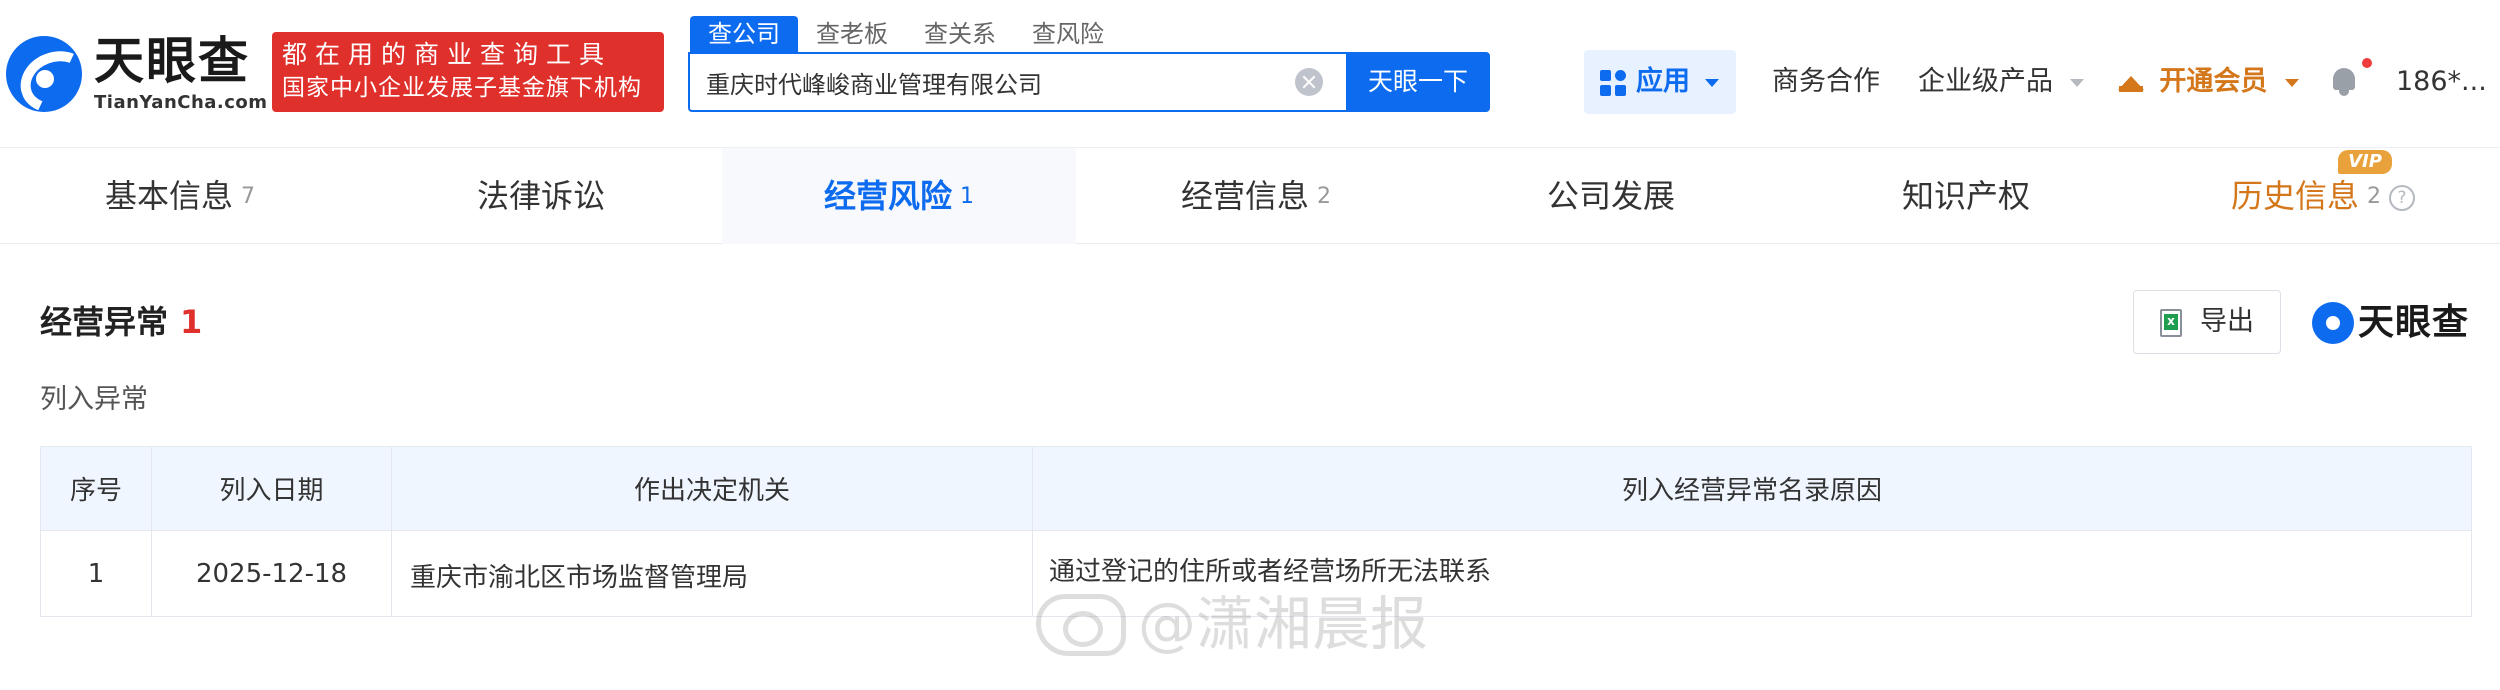  Describe the element at coordinates (2213, 81) in the screenshot. I see `nav-vip-label: 开通会员` at that location.